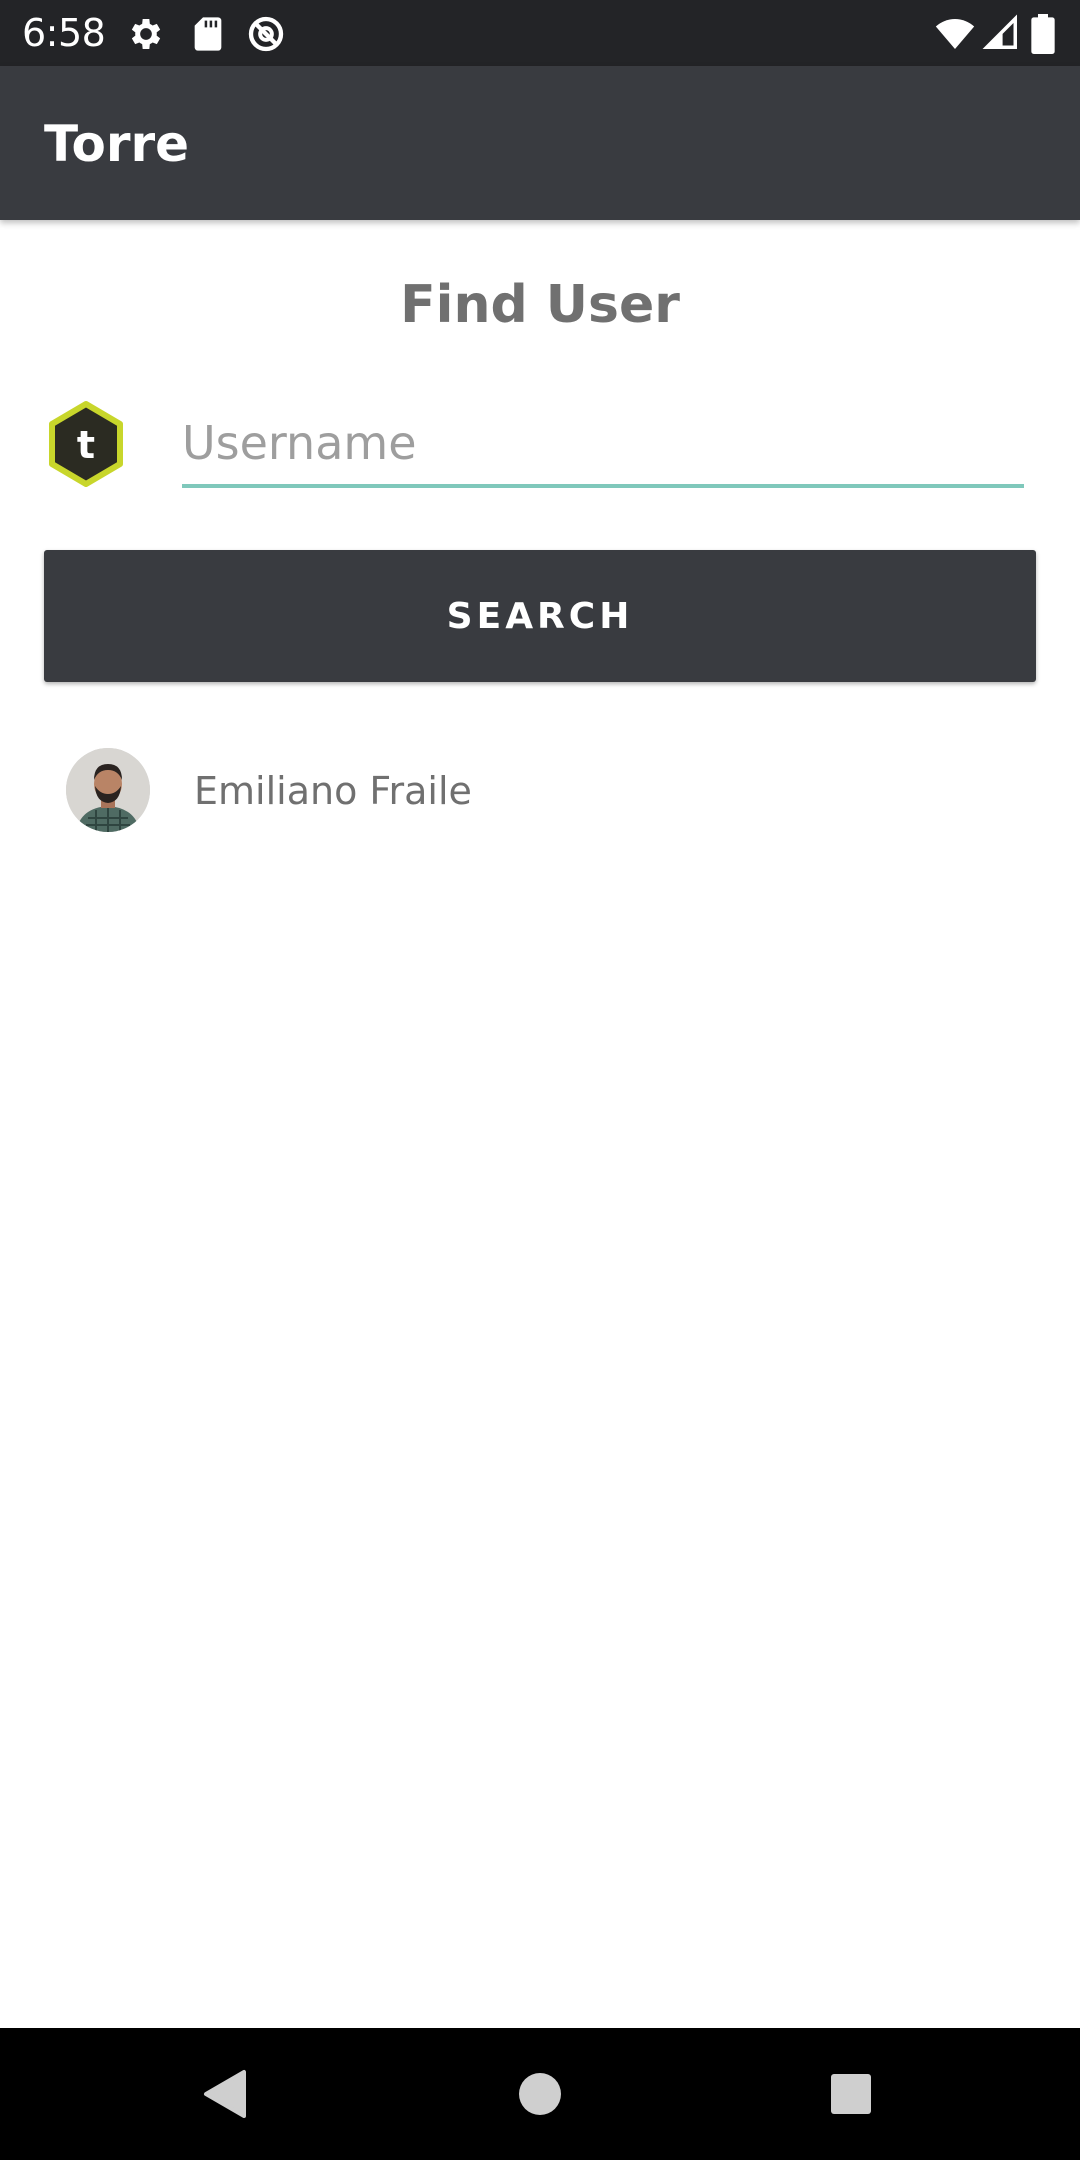 This screenshot has width=1080, height=2160. What do you see at coordinates (540, 143) in the screenshot?
I see `app-bar: Torre` at bounding box center [540, 143].